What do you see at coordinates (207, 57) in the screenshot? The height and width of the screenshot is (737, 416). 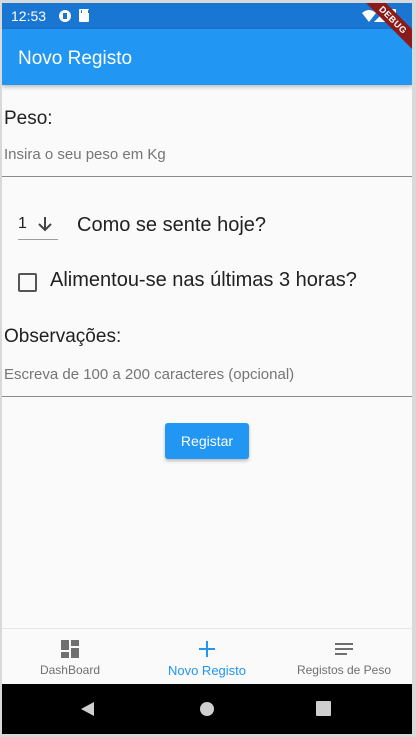 I see `app-bar: Novo Registo` at bounding box center [207, 57].